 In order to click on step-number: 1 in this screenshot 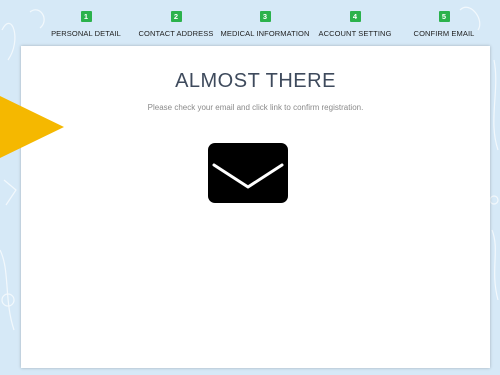, I will do `click(86, 16)`.